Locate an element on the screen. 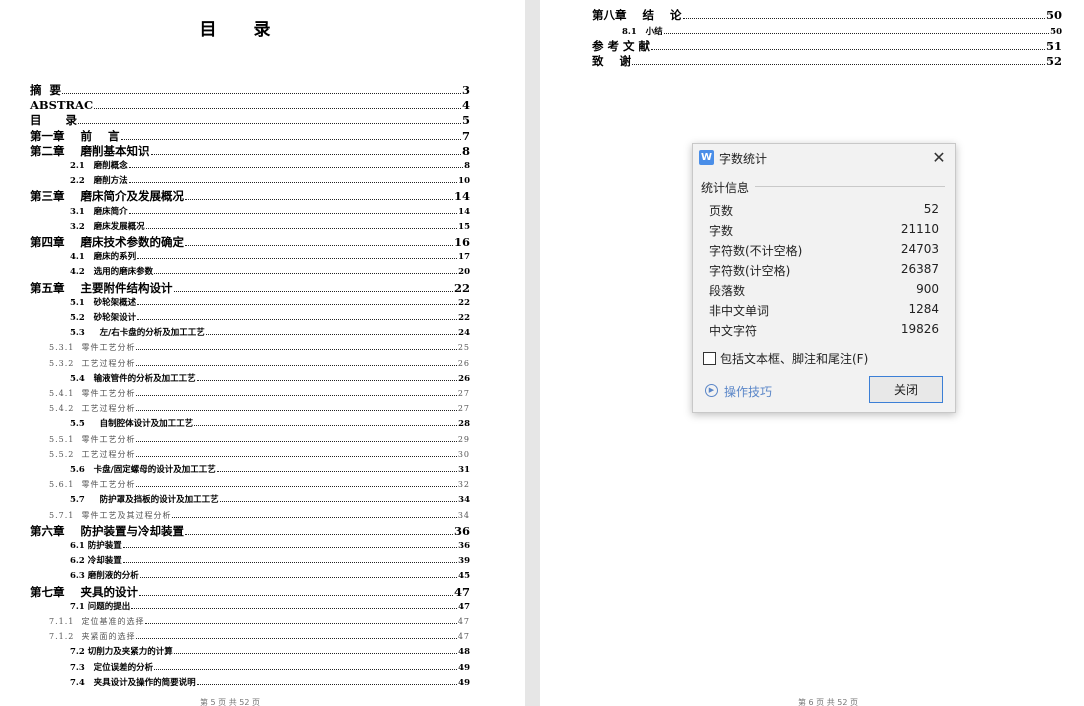 This screenshot has width=1084, height=706. dialog-title: 字数统计 is located at coordinates (743, 159).